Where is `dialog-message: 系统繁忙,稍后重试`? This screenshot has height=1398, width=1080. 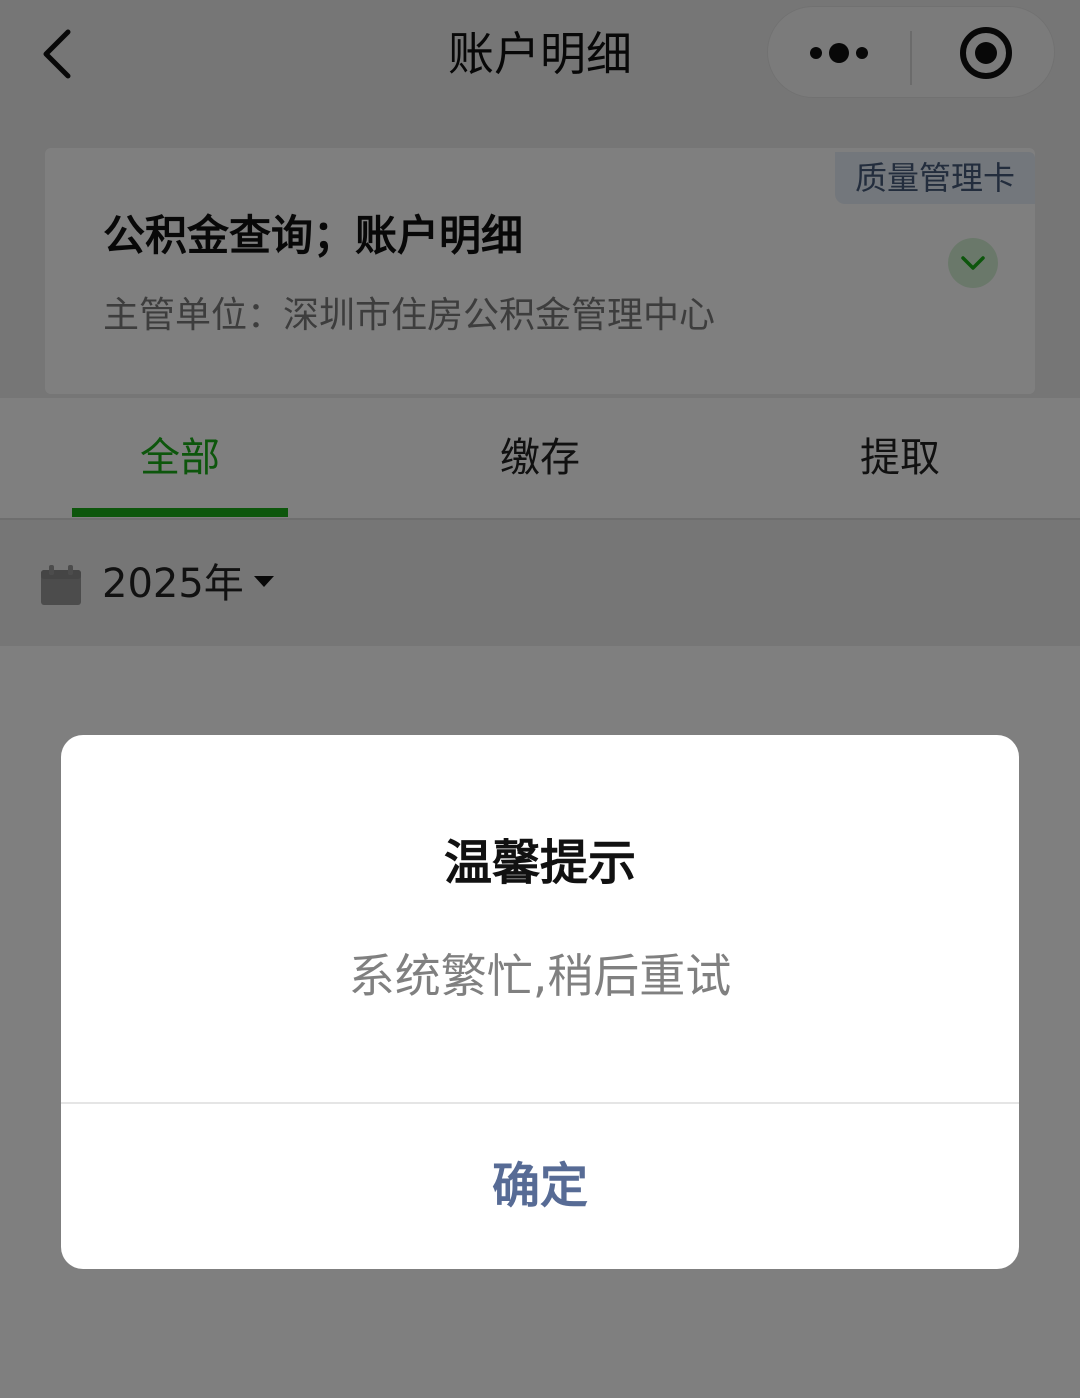
dialog-message: 系统繁忙,稍后重试 is located at coordinates (540, 976).